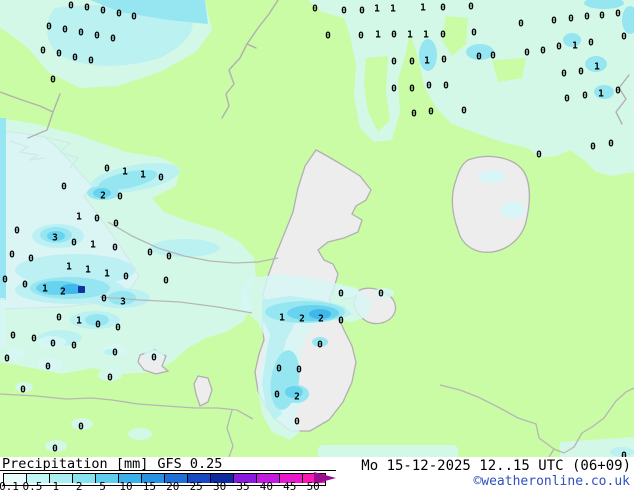 The height and width of the screenshot is (490, 634). What do you see at coordinates (196, 485) in the screenshot?
I see `colorbar-tick-label: 25` at bounding box center [196, 485].